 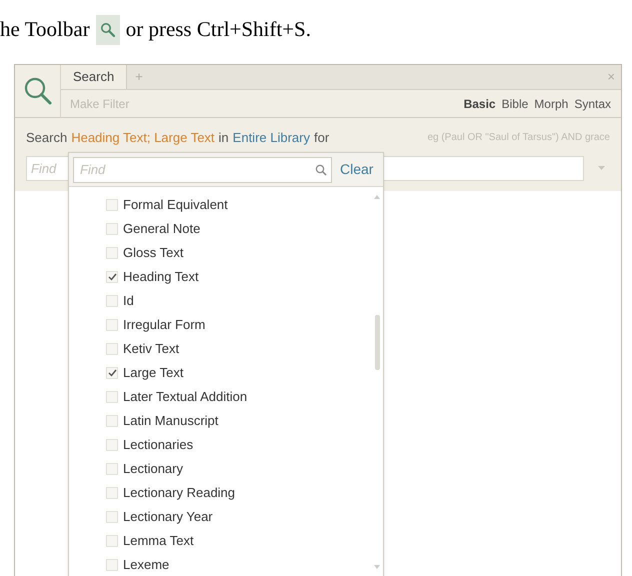 I want to click on field-option: Latin Manuscript, so click(x=170, y=421).